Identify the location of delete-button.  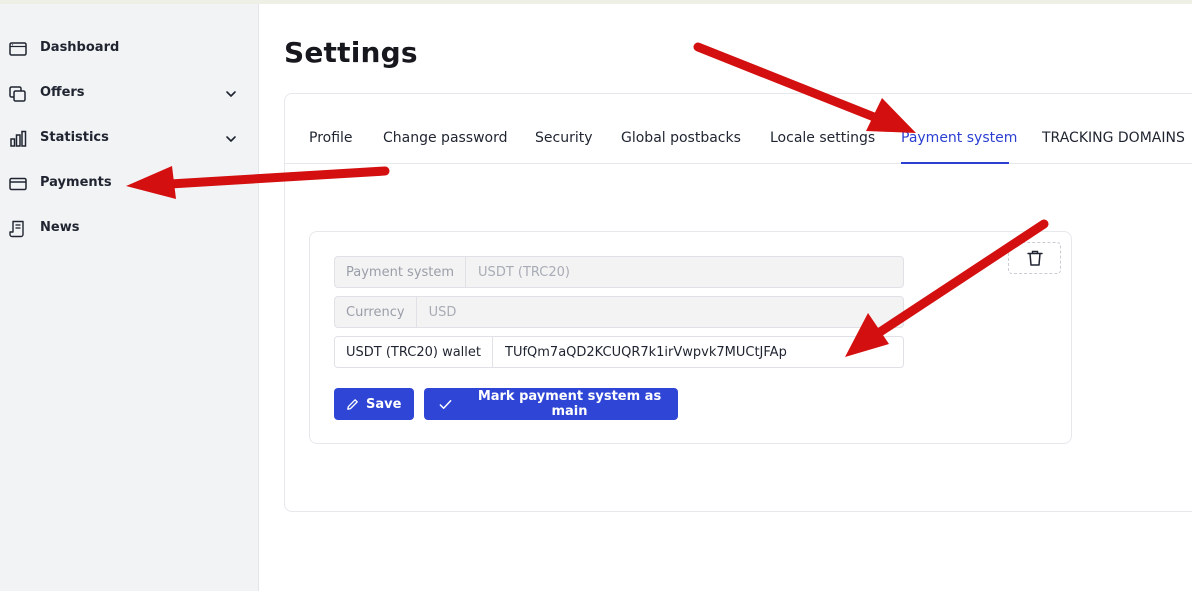
(1034, 258).